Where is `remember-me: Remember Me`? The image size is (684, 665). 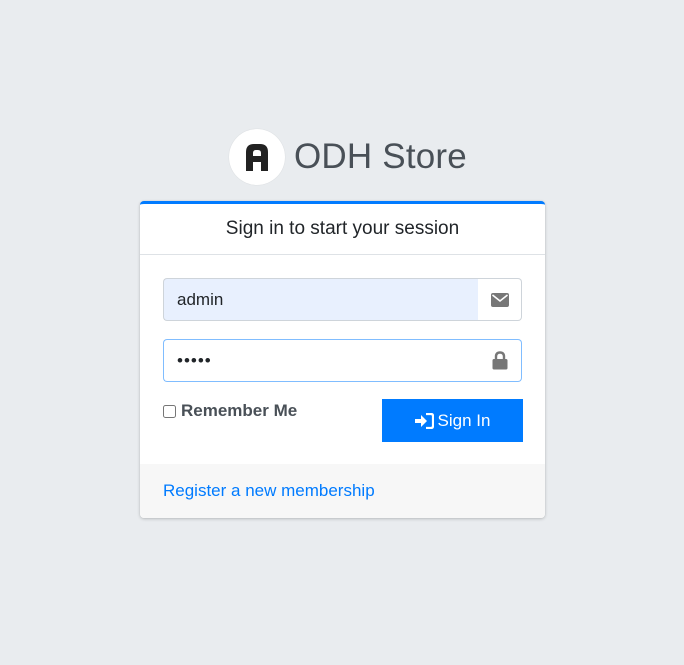 remember-me: Remember Me is located at coordinates (230, 411).